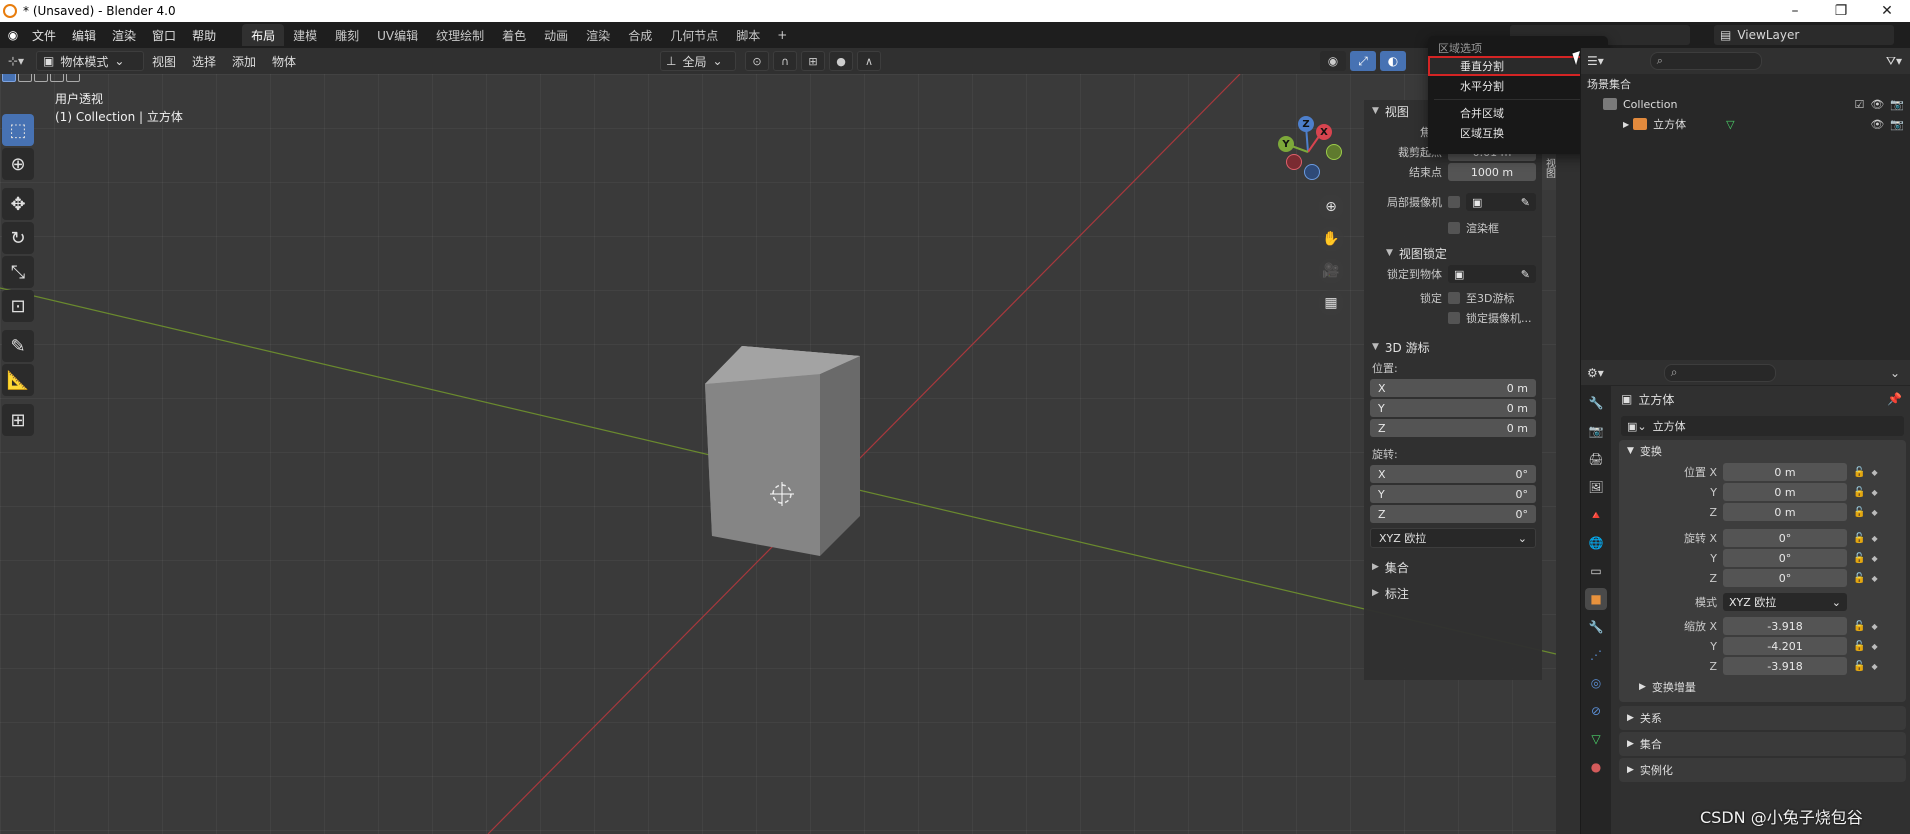  I want to click on maximize-icon: ❐, so click(1841, 11).